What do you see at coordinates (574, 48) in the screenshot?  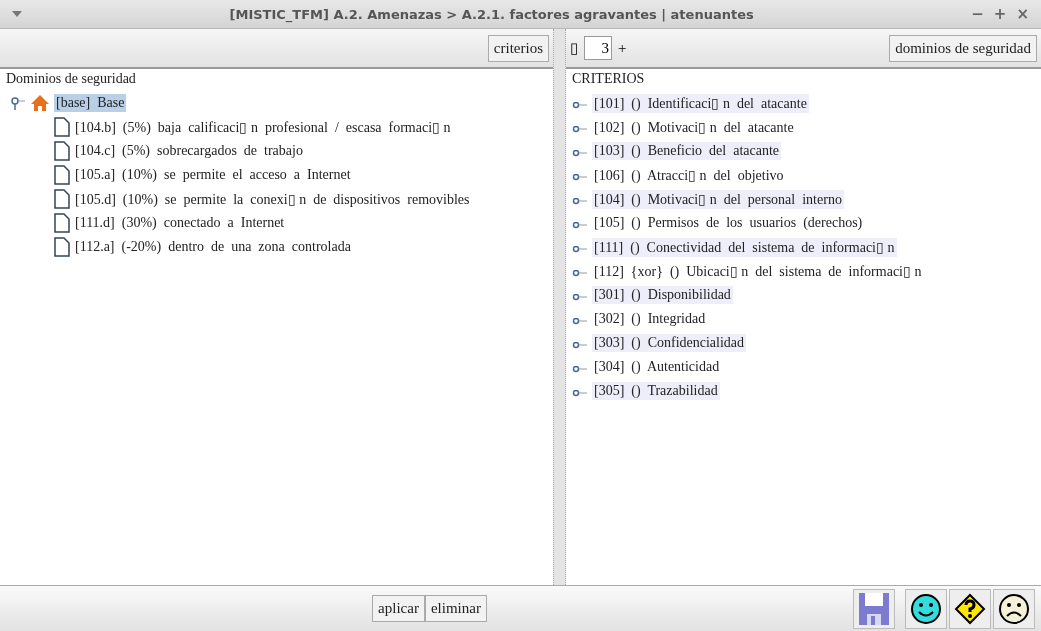 I see `decrement-button: ▯` at bounding box center [574, 48].